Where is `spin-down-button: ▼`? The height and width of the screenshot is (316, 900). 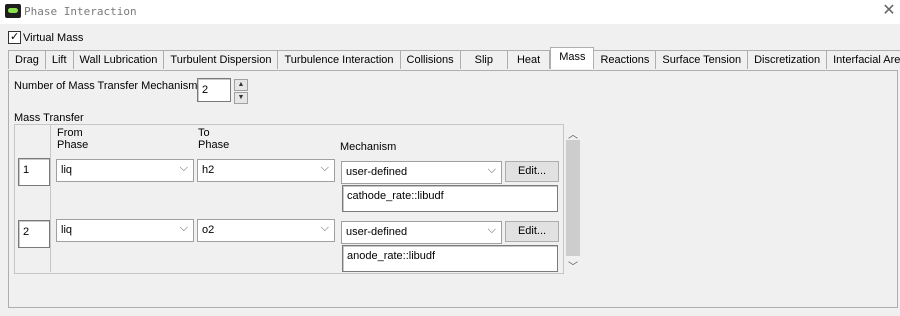
spin-down-button: ▼ is located at coordinates (241, 98).